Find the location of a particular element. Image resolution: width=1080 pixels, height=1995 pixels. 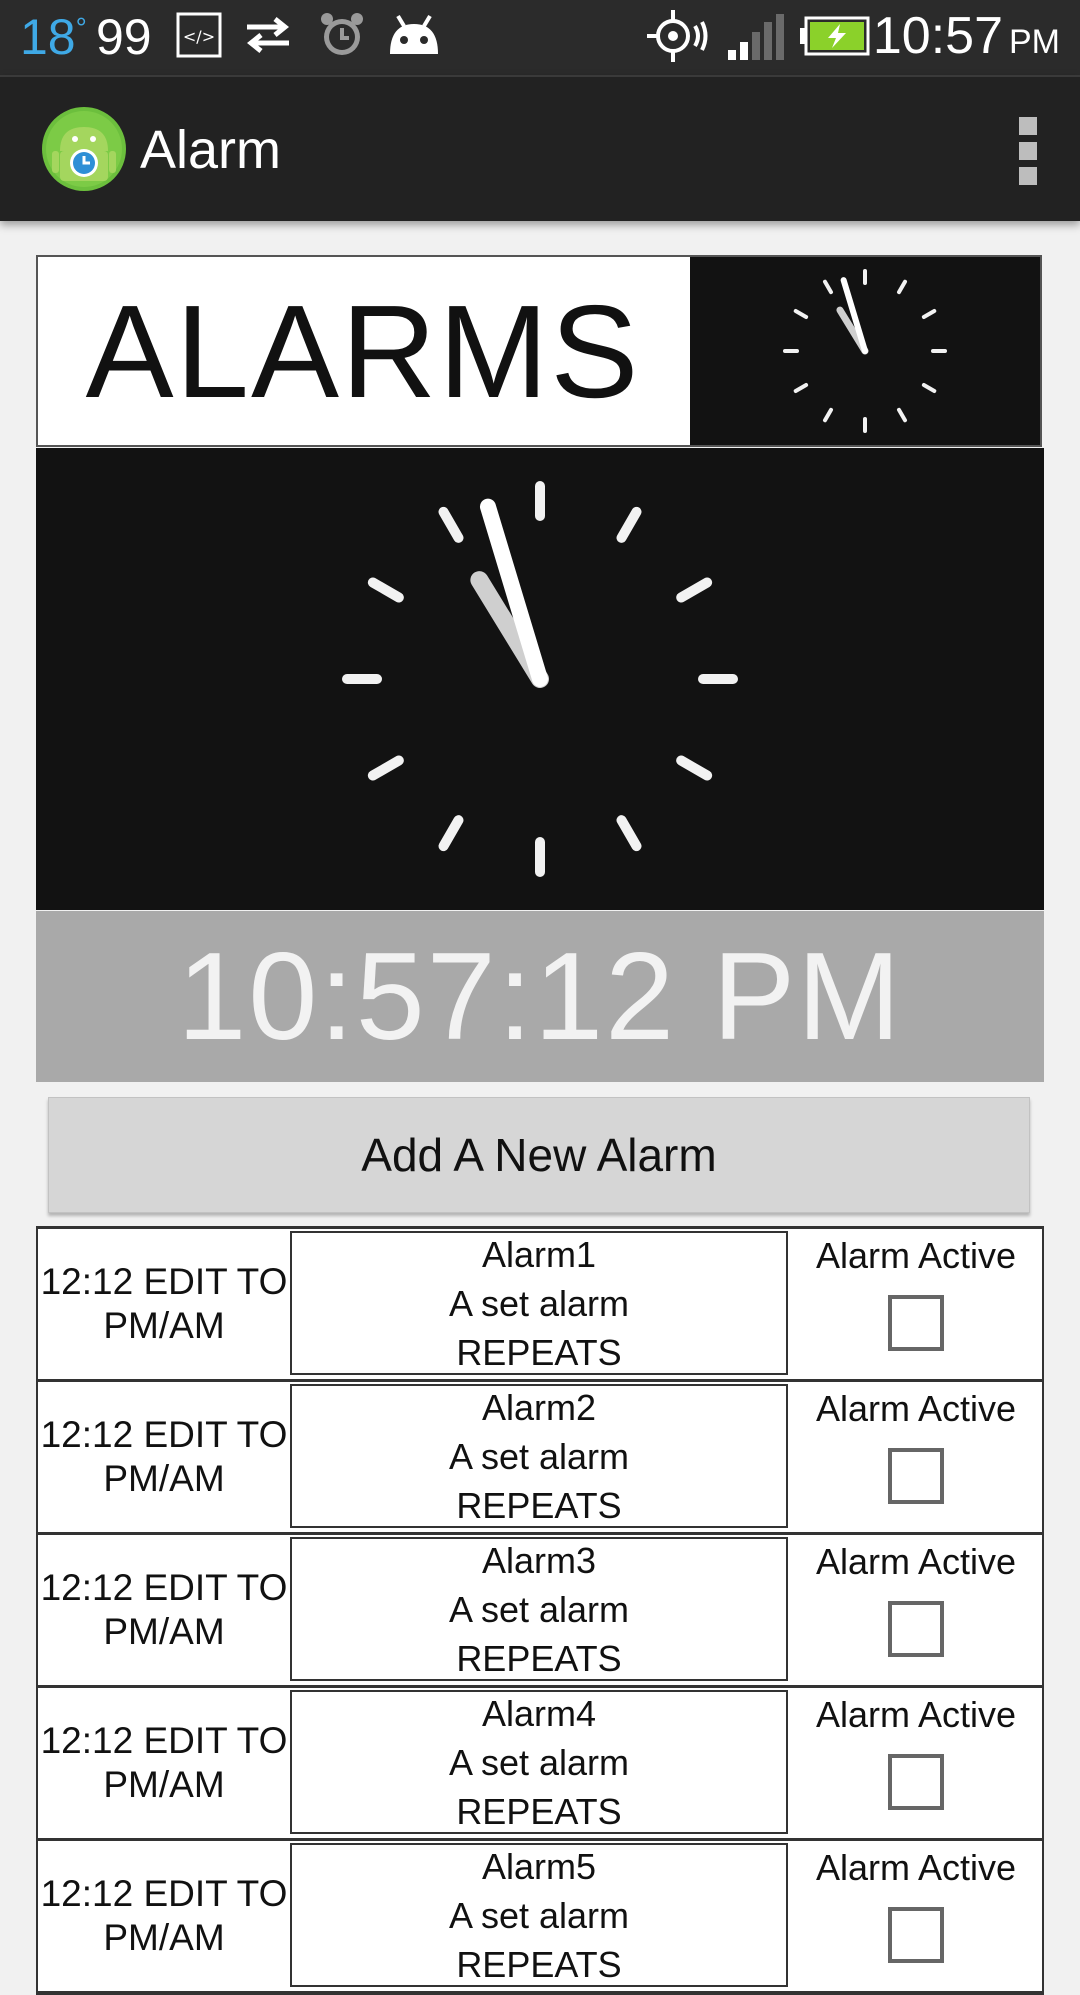

analog-clock-small is located at coordinates (865, 351).